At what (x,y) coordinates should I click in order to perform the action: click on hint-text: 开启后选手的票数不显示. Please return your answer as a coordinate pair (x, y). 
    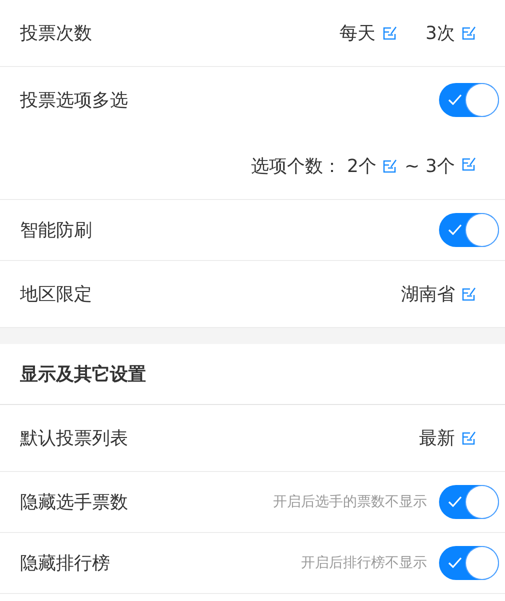
    Looking at the image, I should click on (350, 502).